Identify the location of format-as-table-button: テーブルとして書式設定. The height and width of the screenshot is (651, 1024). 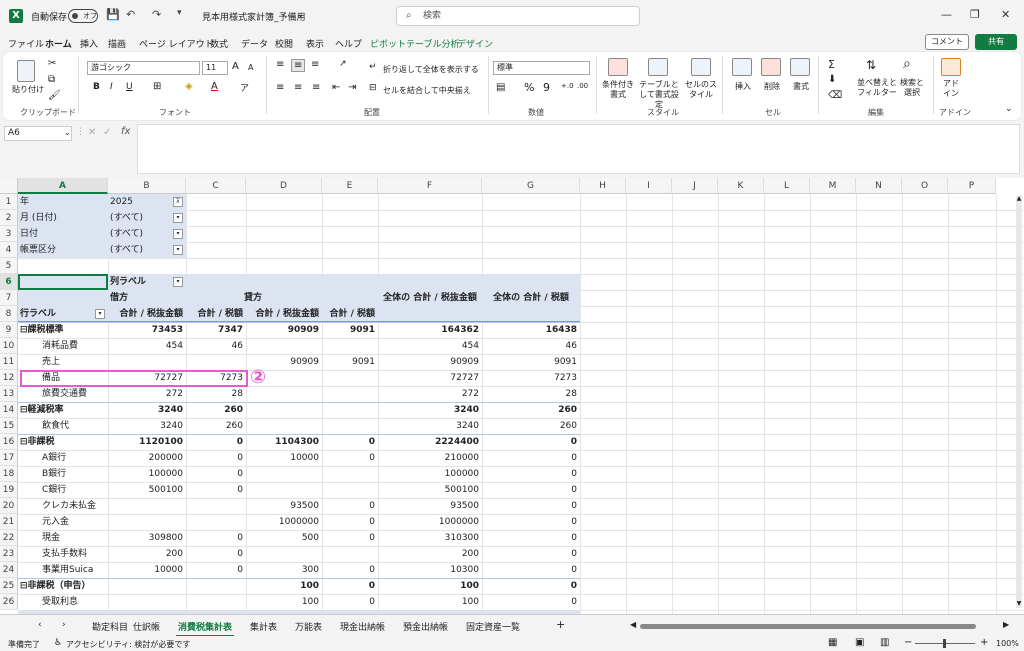
(659, 95).